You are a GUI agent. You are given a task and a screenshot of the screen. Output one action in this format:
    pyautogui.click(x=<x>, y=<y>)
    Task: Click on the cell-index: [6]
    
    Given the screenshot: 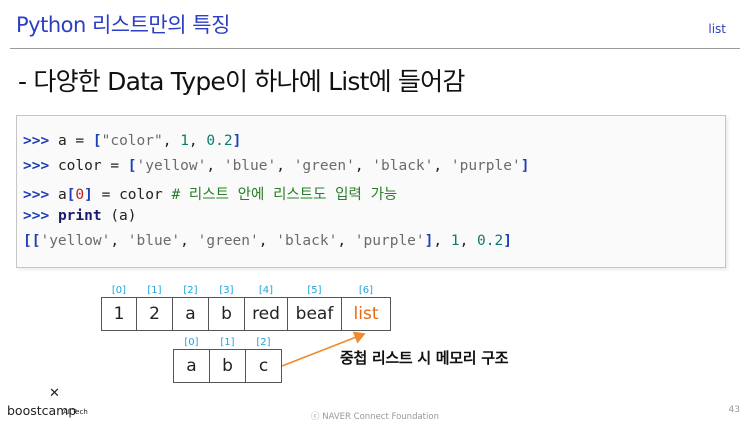 What is the action you would take?
    pyautogui.click(x=366, y=290)
    